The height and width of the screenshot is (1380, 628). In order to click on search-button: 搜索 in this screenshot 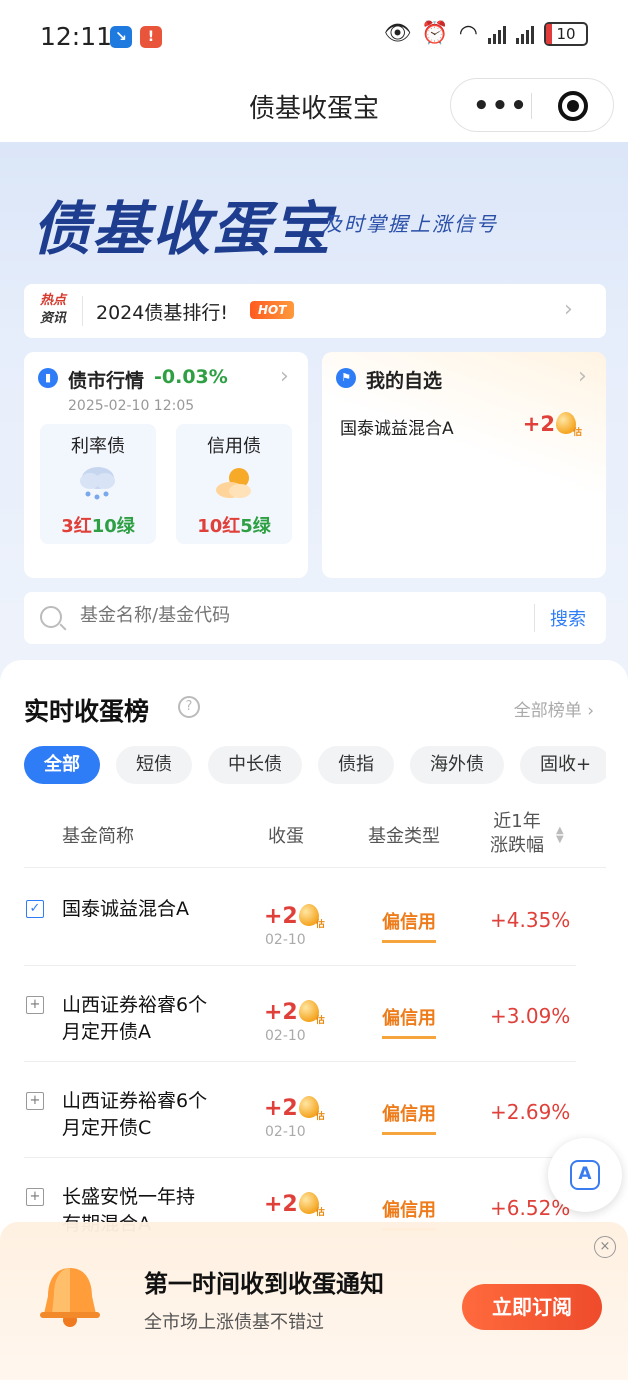, I will do `click(568, 618)`.